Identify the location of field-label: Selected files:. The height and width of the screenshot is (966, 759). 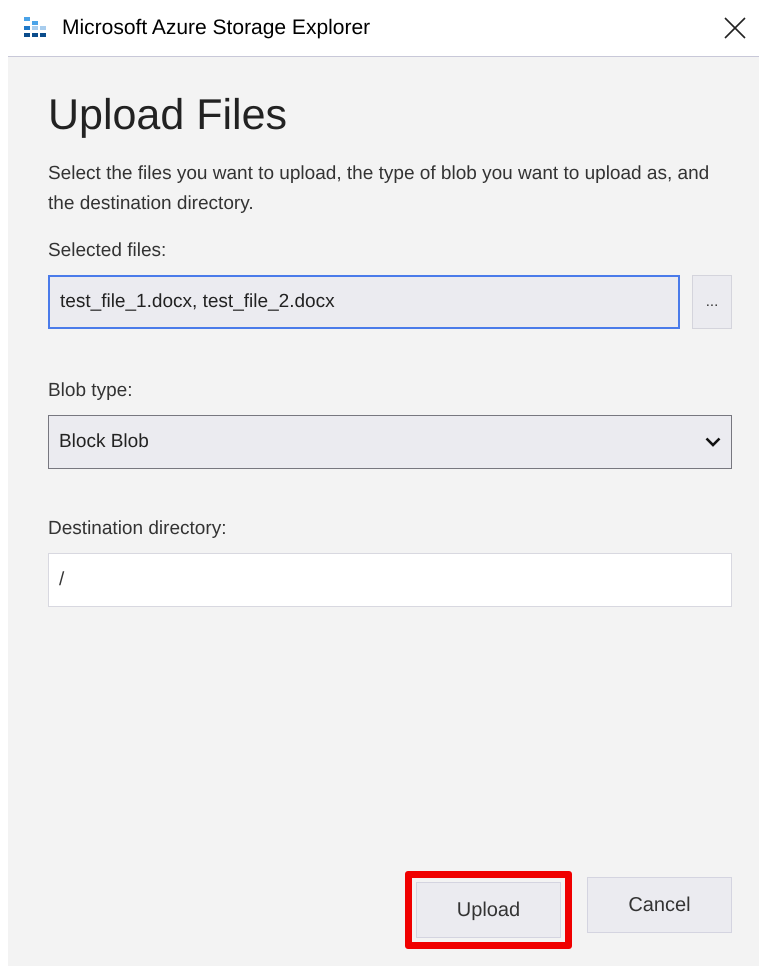
(108, 251).